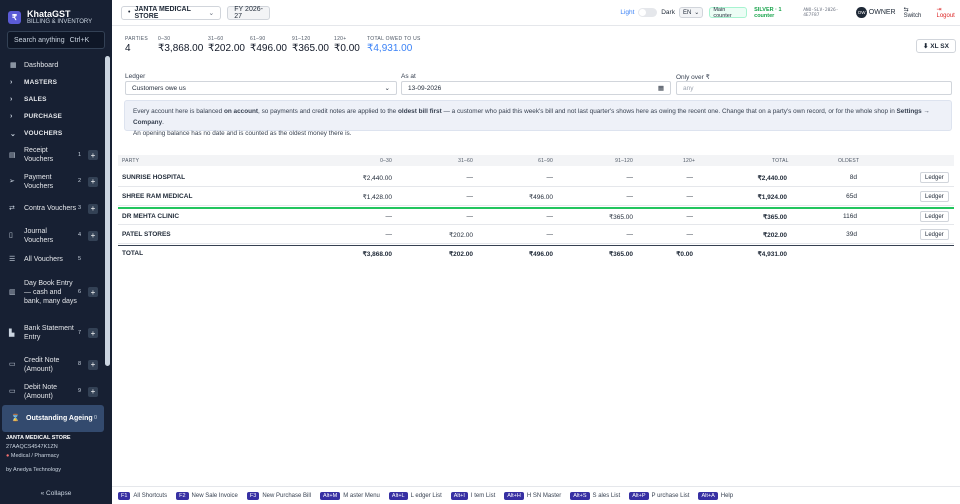 This screenshot has width=960, height=504. What do you see at coordinates (52, 259) in the screenshot?
I see `sidebar-item-all-vouchers: ☰ All Vouchers 5` at bounding box center [52, 259].